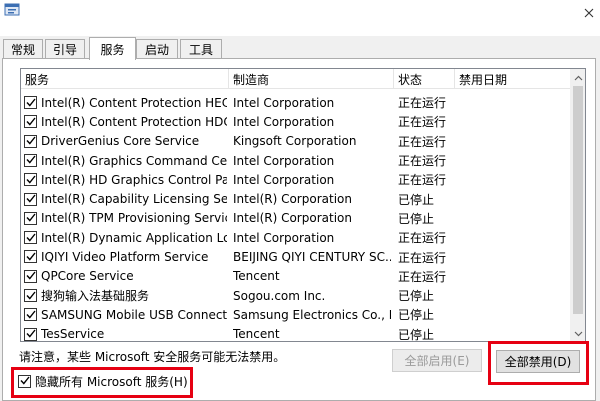 The height and width of the screenshot is (401, 600). What do you see at coordinates (95, 296) in the screenshot?
I see `service-name: 搜狗输入法基础服务` at bounding box center [95, 296].